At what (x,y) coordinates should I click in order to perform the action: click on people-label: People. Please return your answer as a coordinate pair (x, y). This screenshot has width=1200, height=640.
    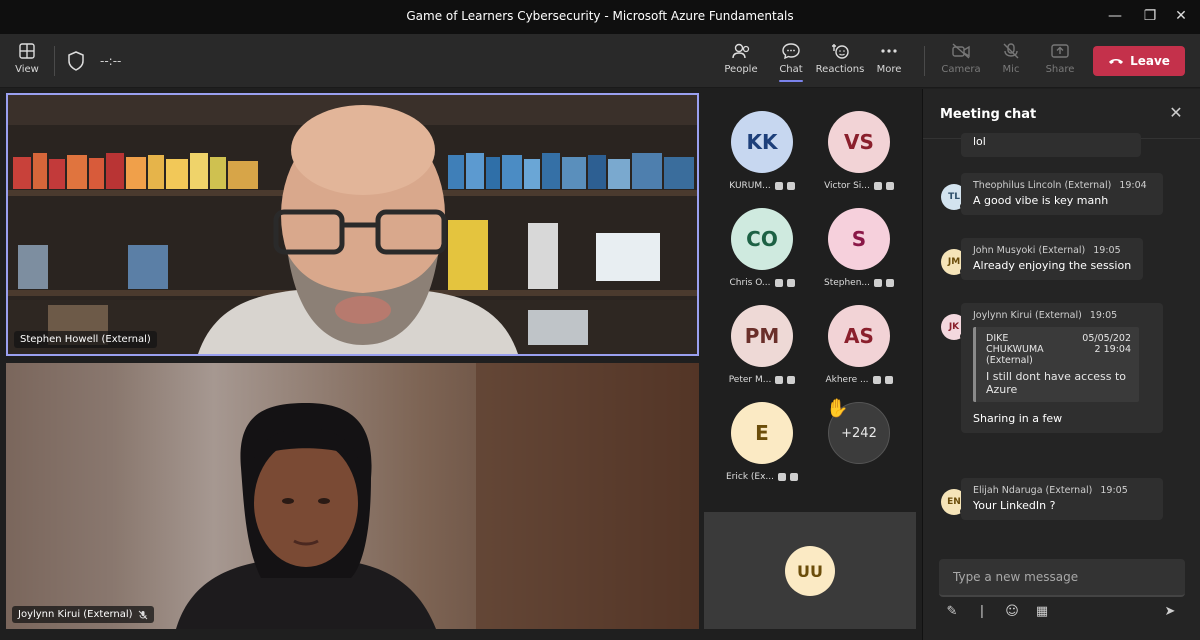
    Looking at the image, I should click on (741, 69).